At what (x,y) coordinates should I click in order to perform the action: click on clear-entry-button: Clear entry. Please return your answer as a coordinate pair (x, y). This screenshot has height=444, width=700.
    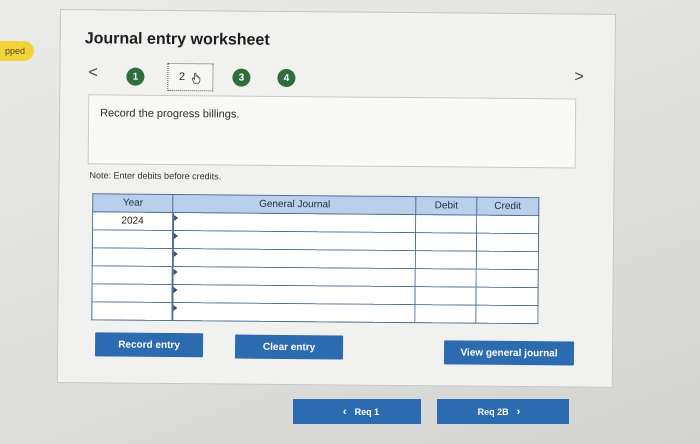
    Looking at the image, I should click on (289, 347).